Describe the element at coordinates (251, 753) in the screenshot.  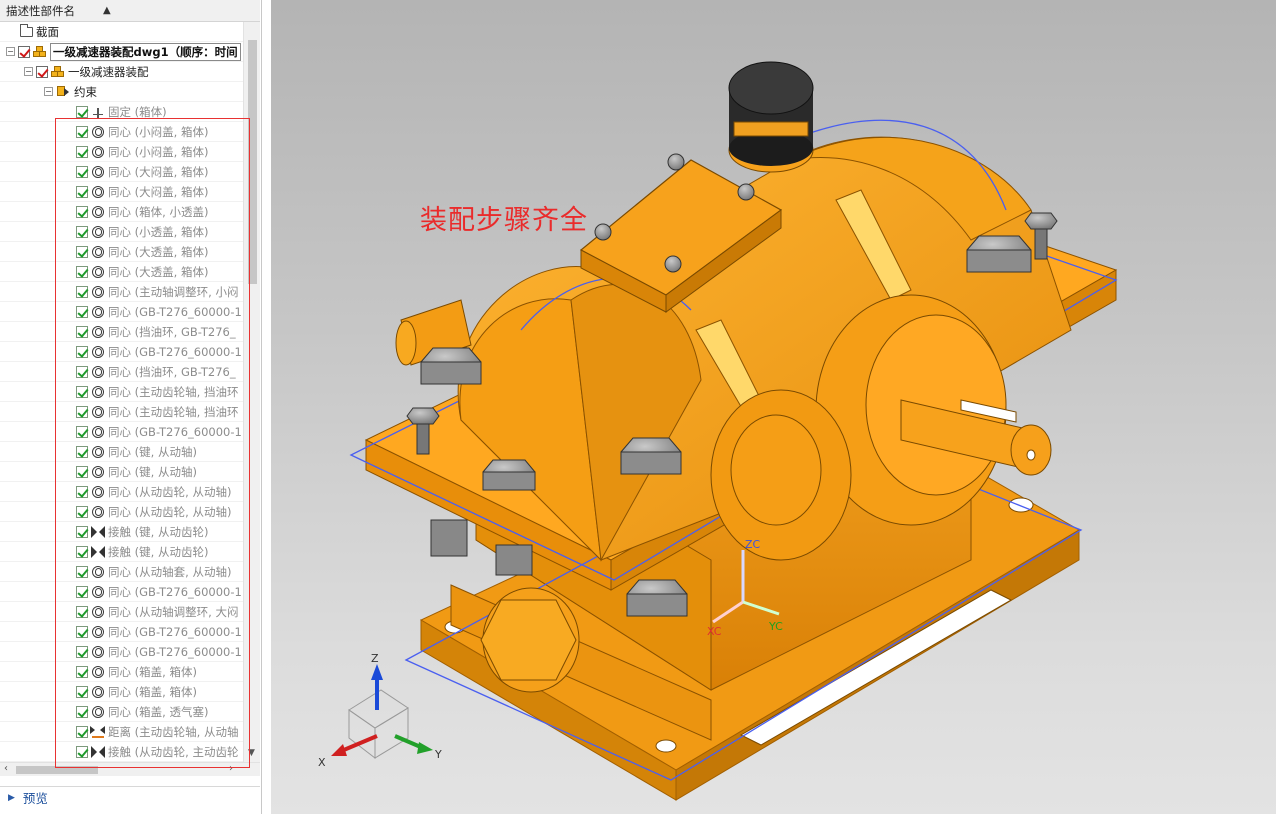
I see `scroll-down-icon: ▼` at that location.